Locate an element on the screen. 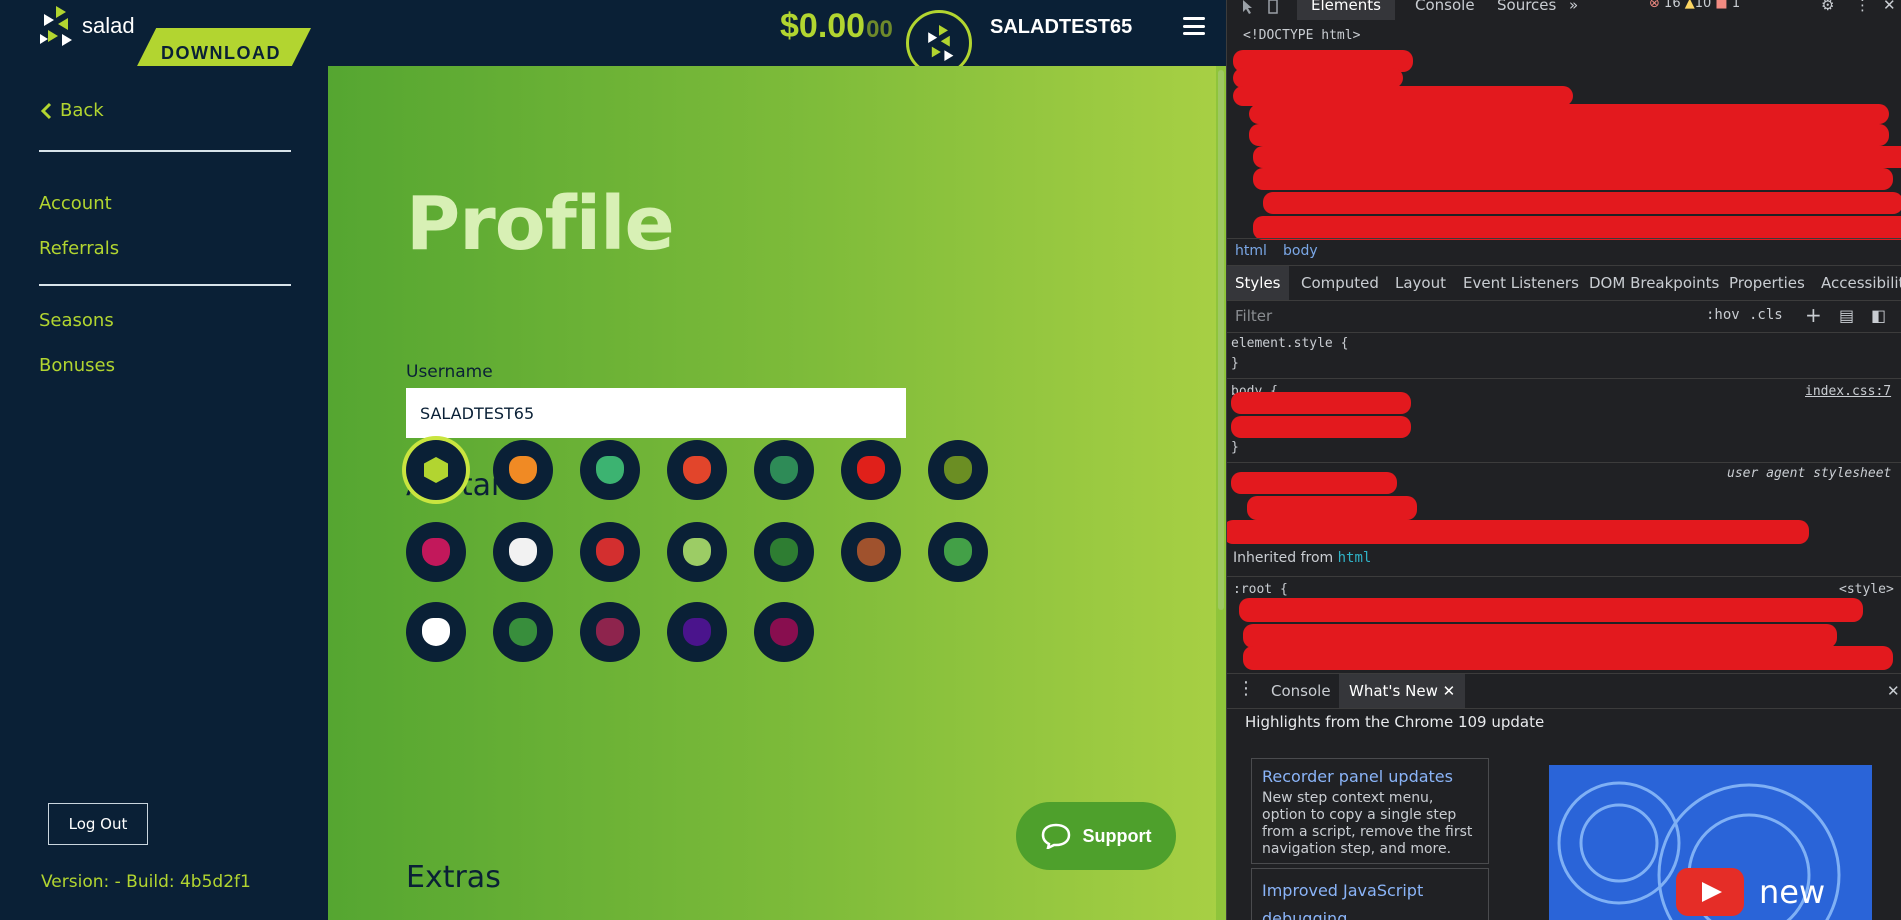 Image resolution: width=1901 pixels, height=920 pixels. subtab-layout: Layout is located at coordinates (1420, 283).